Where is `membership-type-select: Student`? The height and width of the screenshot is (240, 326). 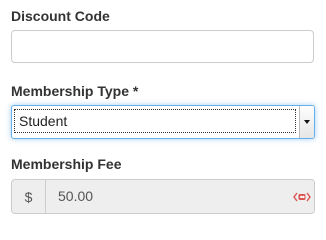 membership-type-select: Student is located at coordinates (163, 122).